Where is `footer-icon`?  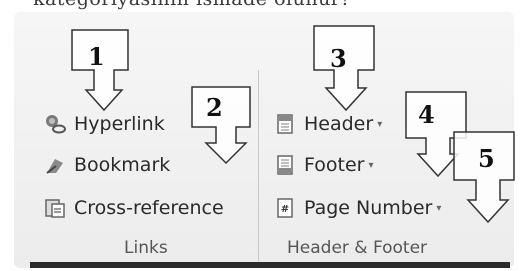
footer-icon is located at coordinates (285, 165).